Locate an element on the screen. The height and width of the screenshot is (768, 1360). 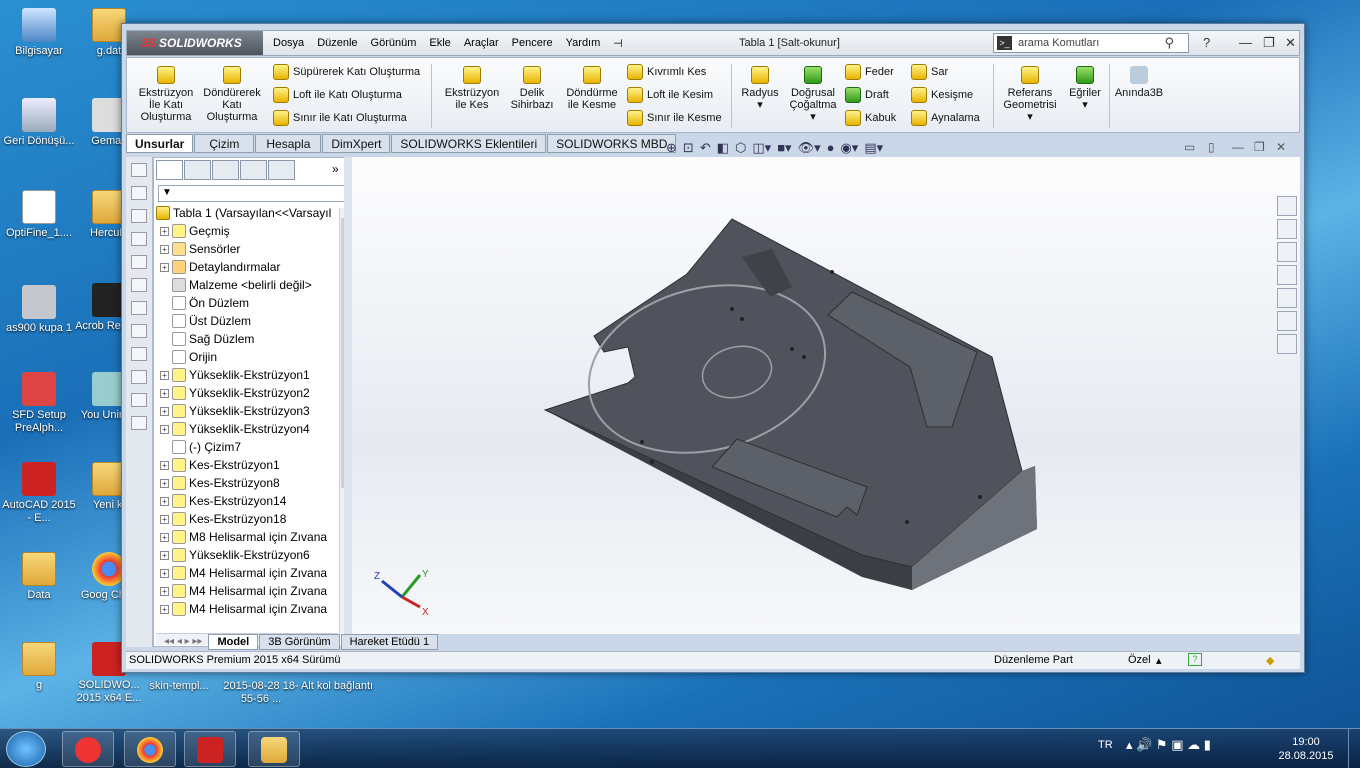
tab-model: Model is located at coordinates (233, 642).